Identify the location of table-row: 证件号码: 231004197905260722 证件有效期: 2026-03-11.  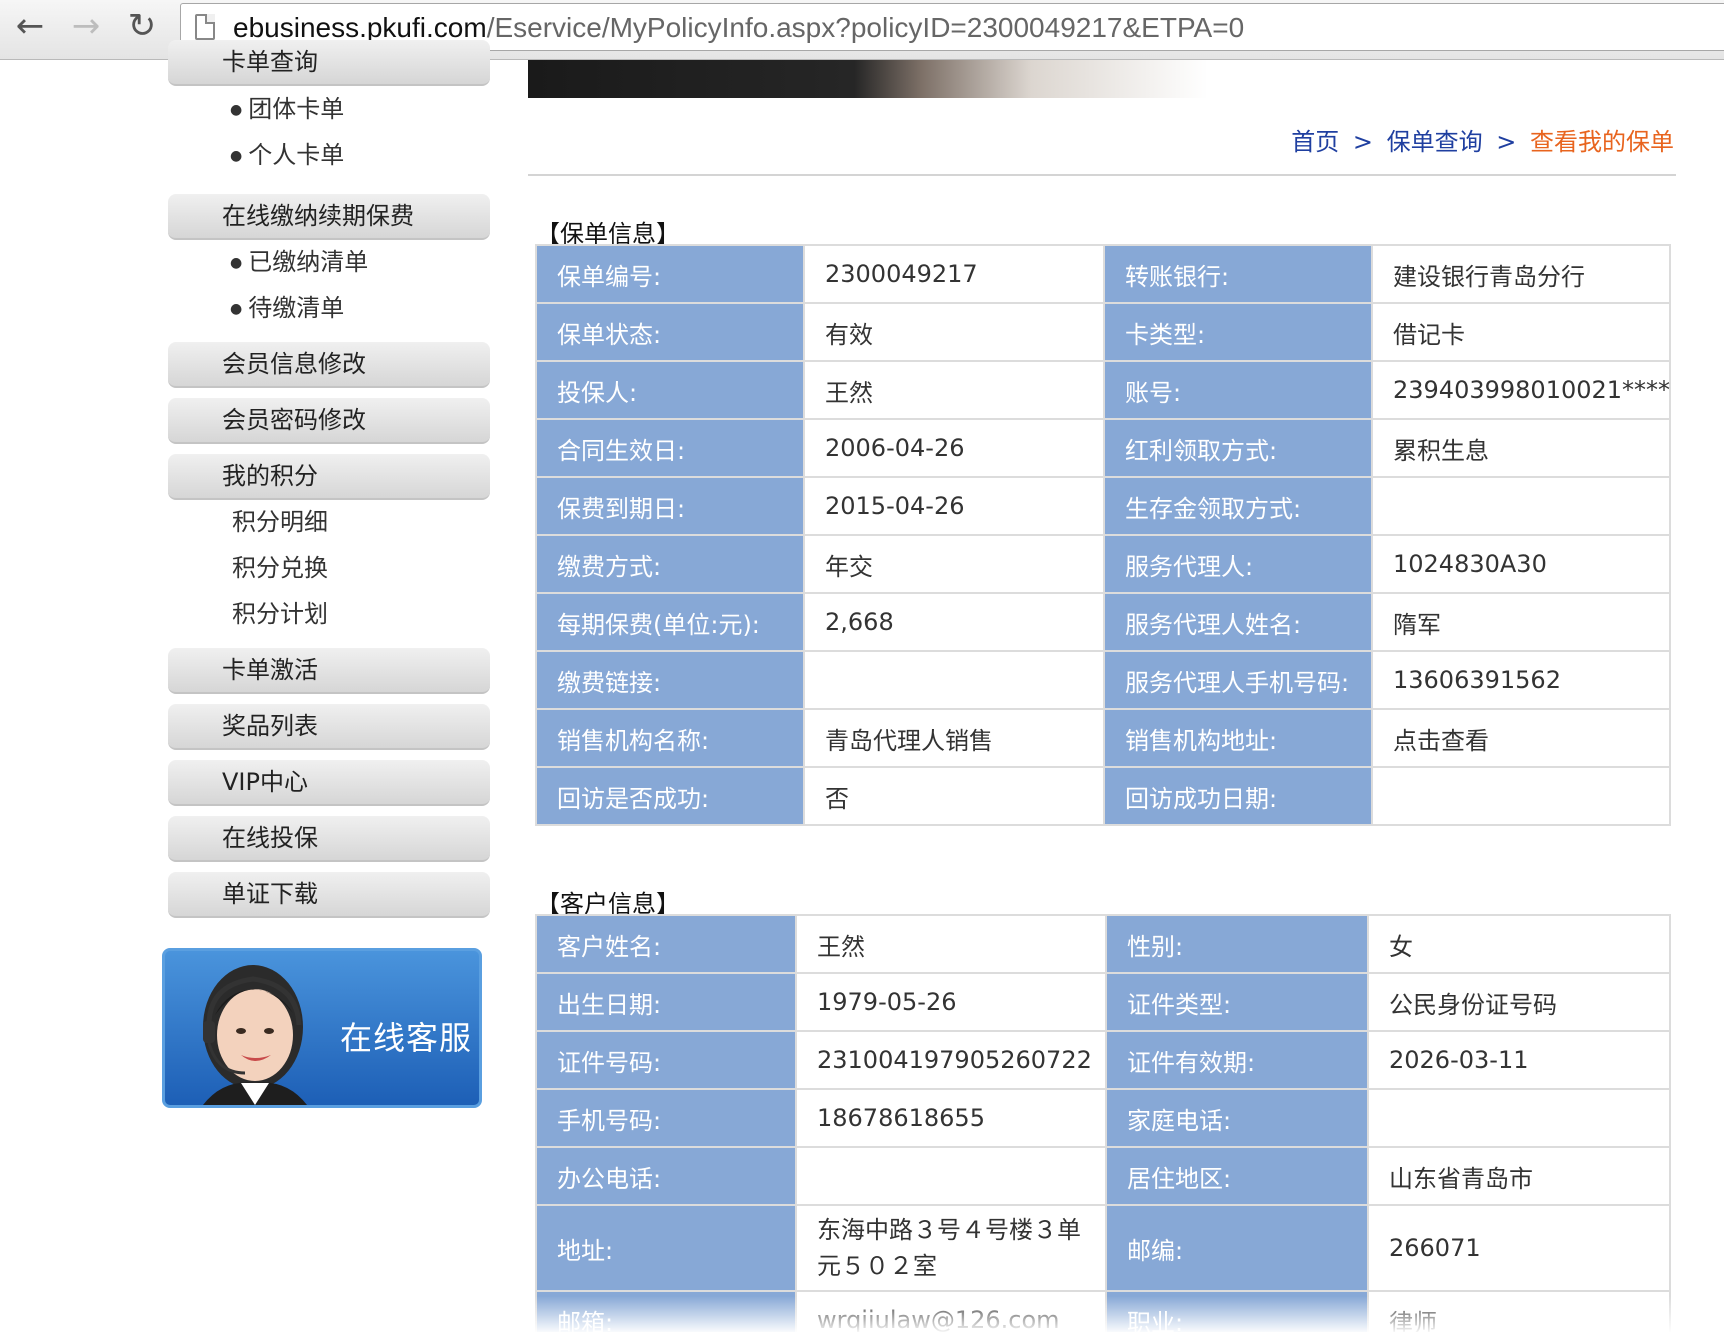
(1103, 1060).